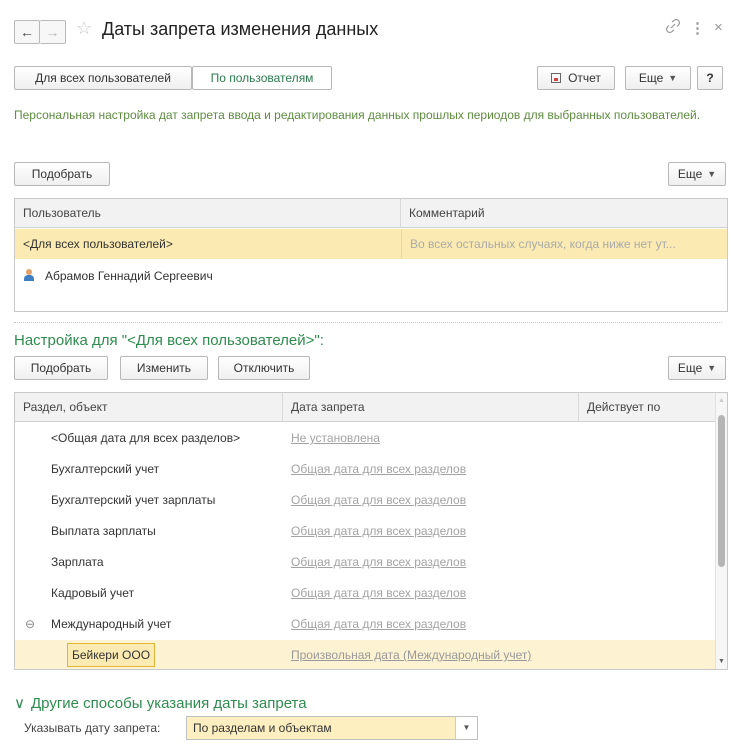 This screenshot has width=734, height=744. What do you see at coordinates (584, 78) in the screenshot?
I see `report-label: Отчет` at bounding box center [584, 78].